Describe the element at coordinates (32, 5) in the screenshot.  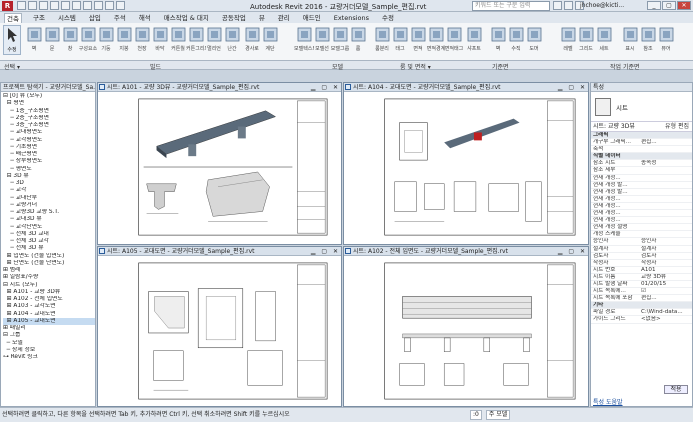
I see `save-icon` at that location.